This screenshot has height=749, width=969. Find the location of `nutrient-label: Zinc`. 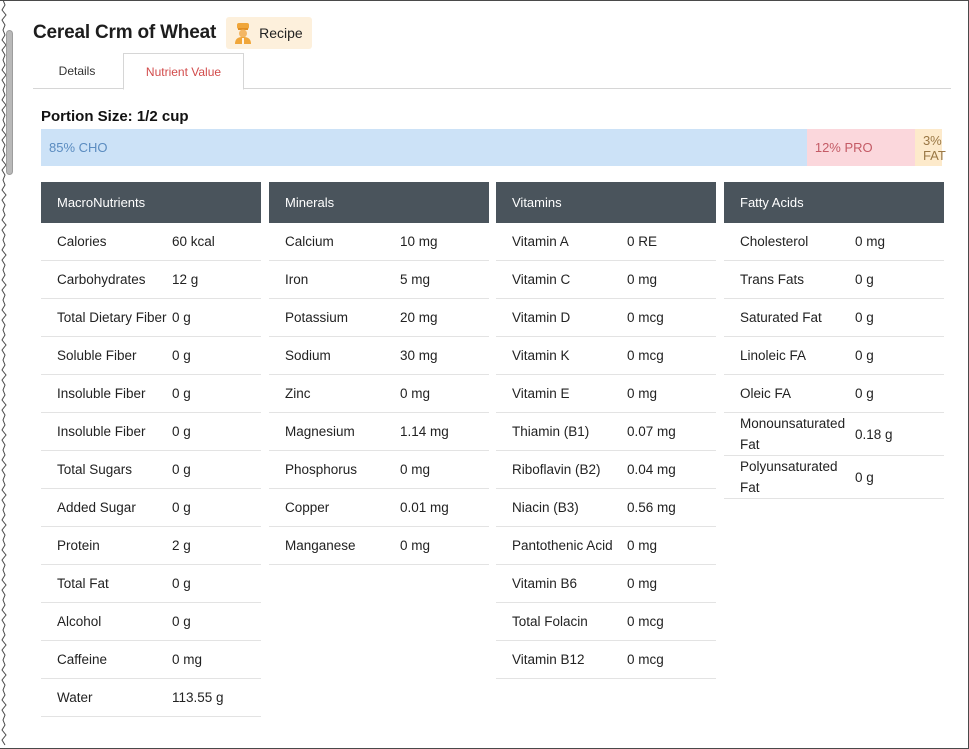

nutrient-label: Zinc is located at coordinates (298, 393).